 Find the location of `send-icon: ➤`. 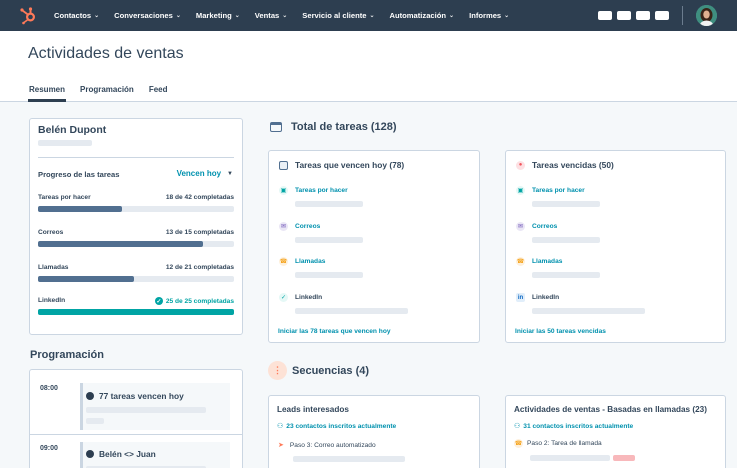

send-icon: ➤ is located at coordinates (281, 445).